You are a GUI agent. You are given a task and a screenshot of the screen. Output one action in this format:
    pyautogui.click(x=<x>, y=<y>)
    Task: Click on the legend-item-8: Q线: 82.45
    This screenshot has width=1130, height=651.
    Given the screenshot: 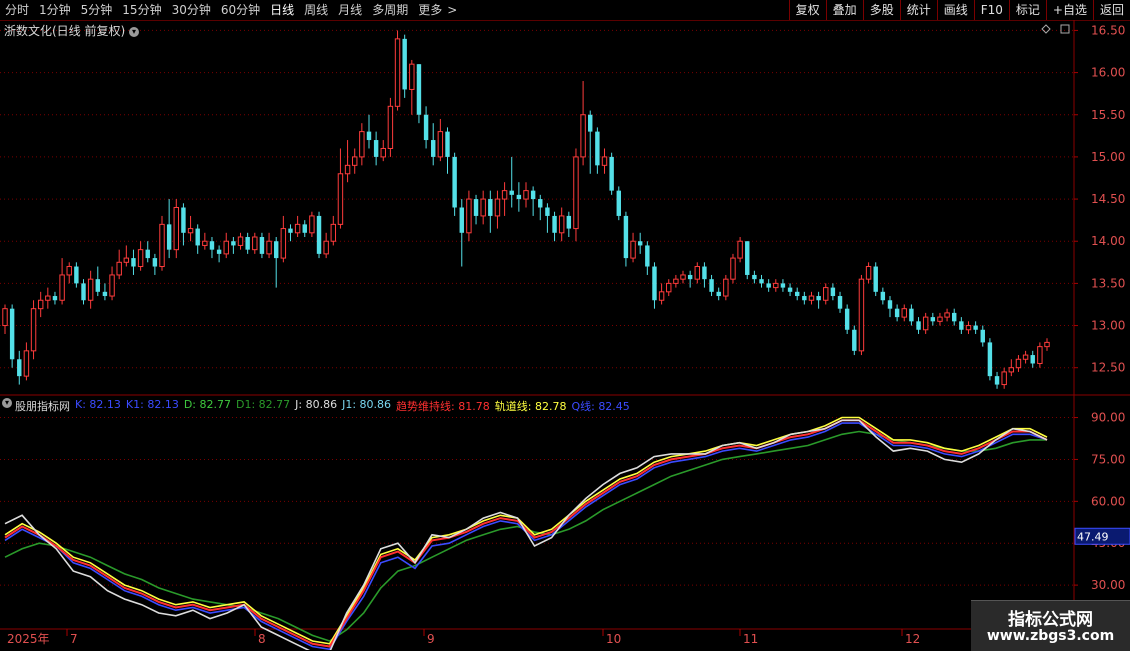 What is the action you would take?
    pyautogui.click(x=600, y=406)
    